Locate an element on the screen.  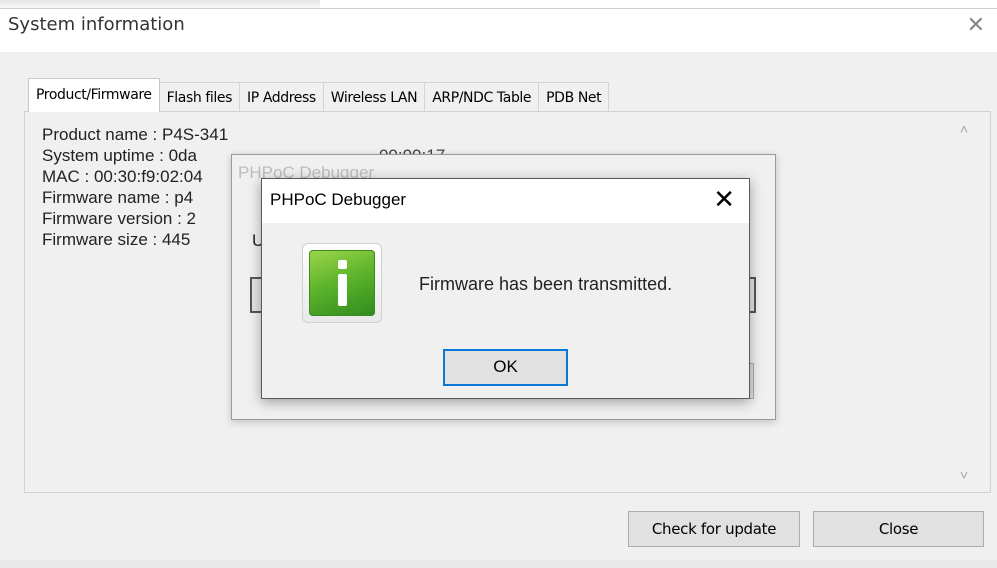
info-product-name: Product name : P4S-341 is located at coordinates (135, 134).